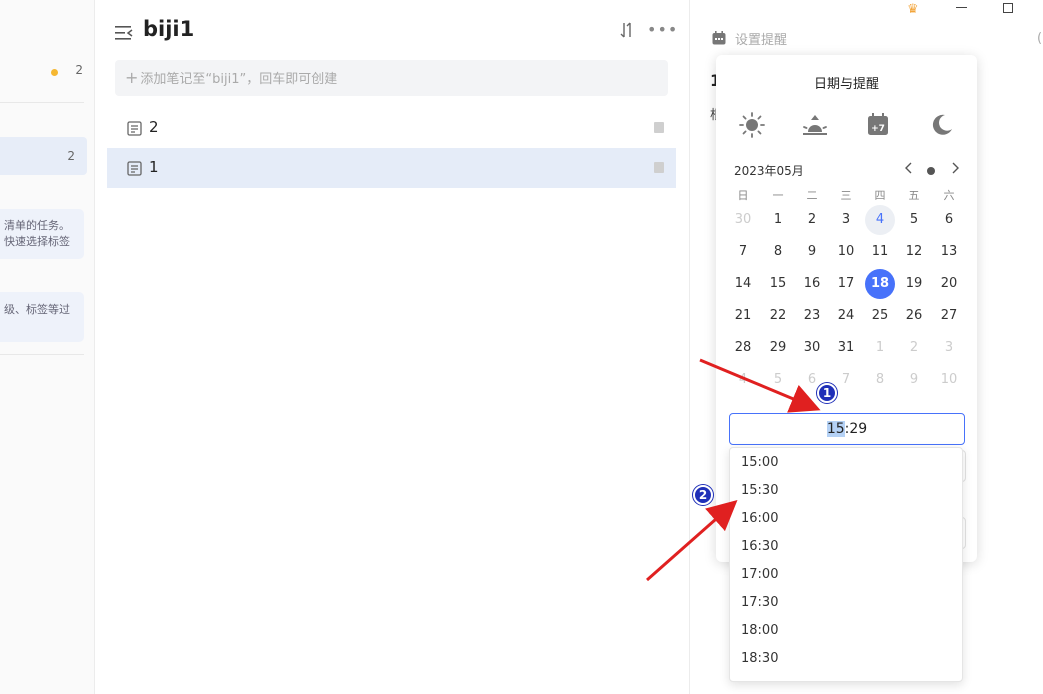 The image size is (1043, 694). Describe the element at coordinates (846, 463) in the screenshot. I see `time-option: 15:00` at that location.